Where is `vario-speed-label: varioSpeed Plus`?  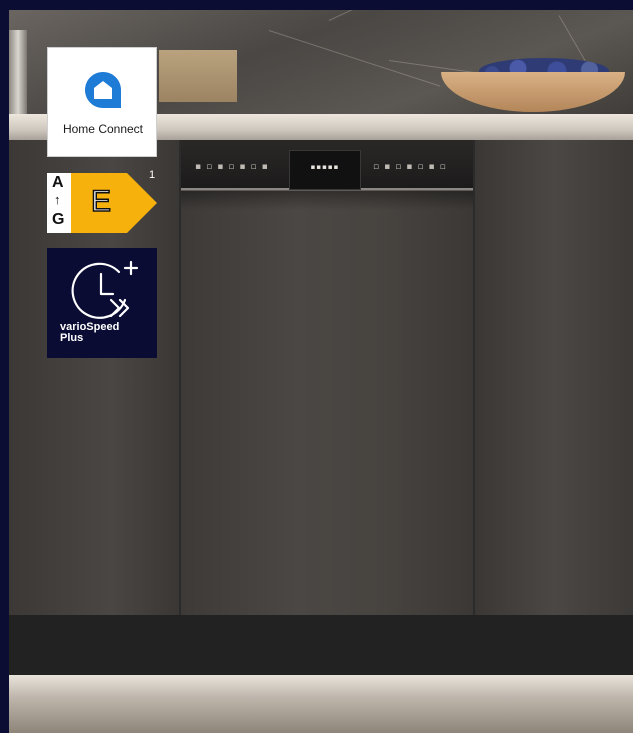 vario-speed-label: varioSpeed Plus is located at coordinates (107, 333).